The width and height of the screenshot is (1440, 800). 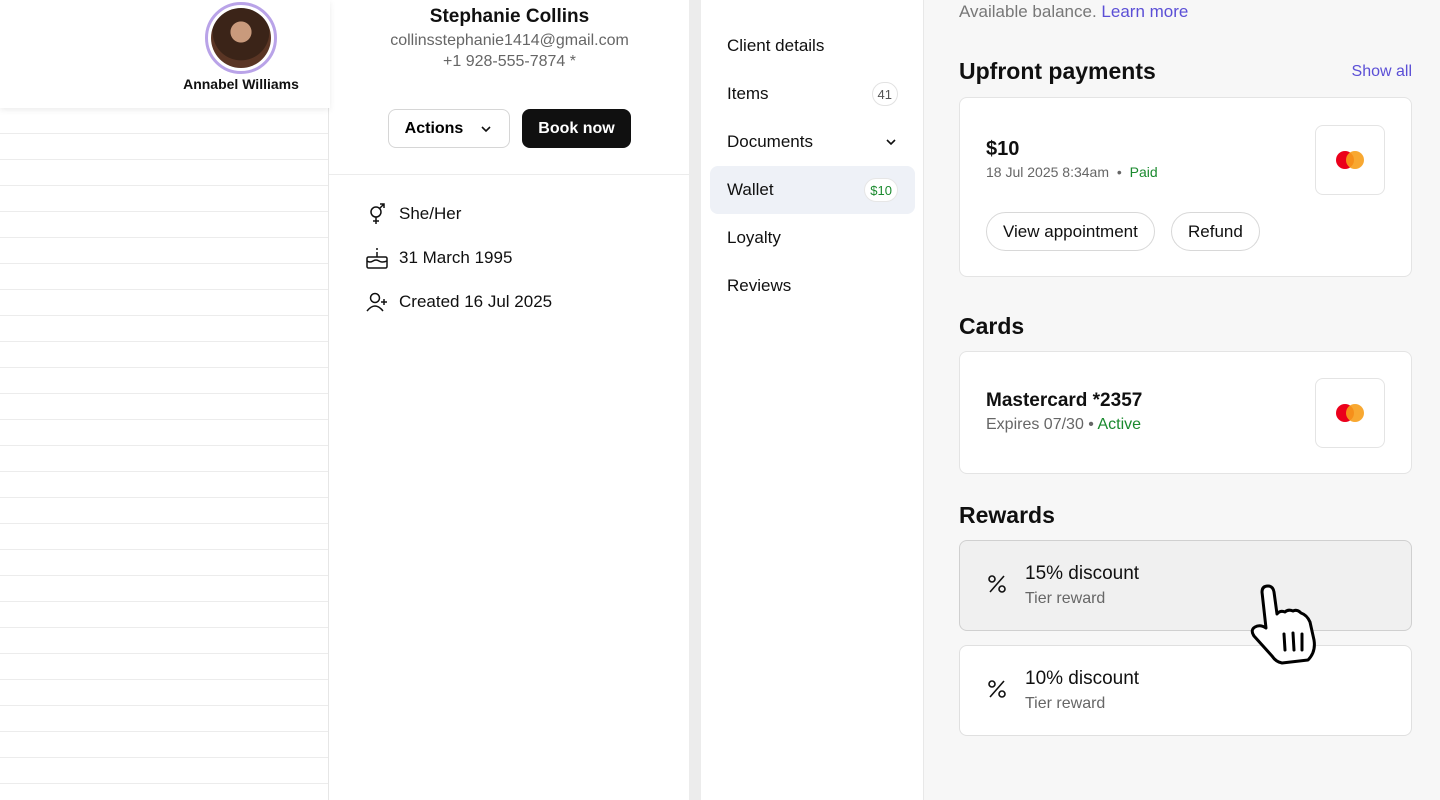 I want to click on reward-title: 15% discount, so click(x=1082, y=573).